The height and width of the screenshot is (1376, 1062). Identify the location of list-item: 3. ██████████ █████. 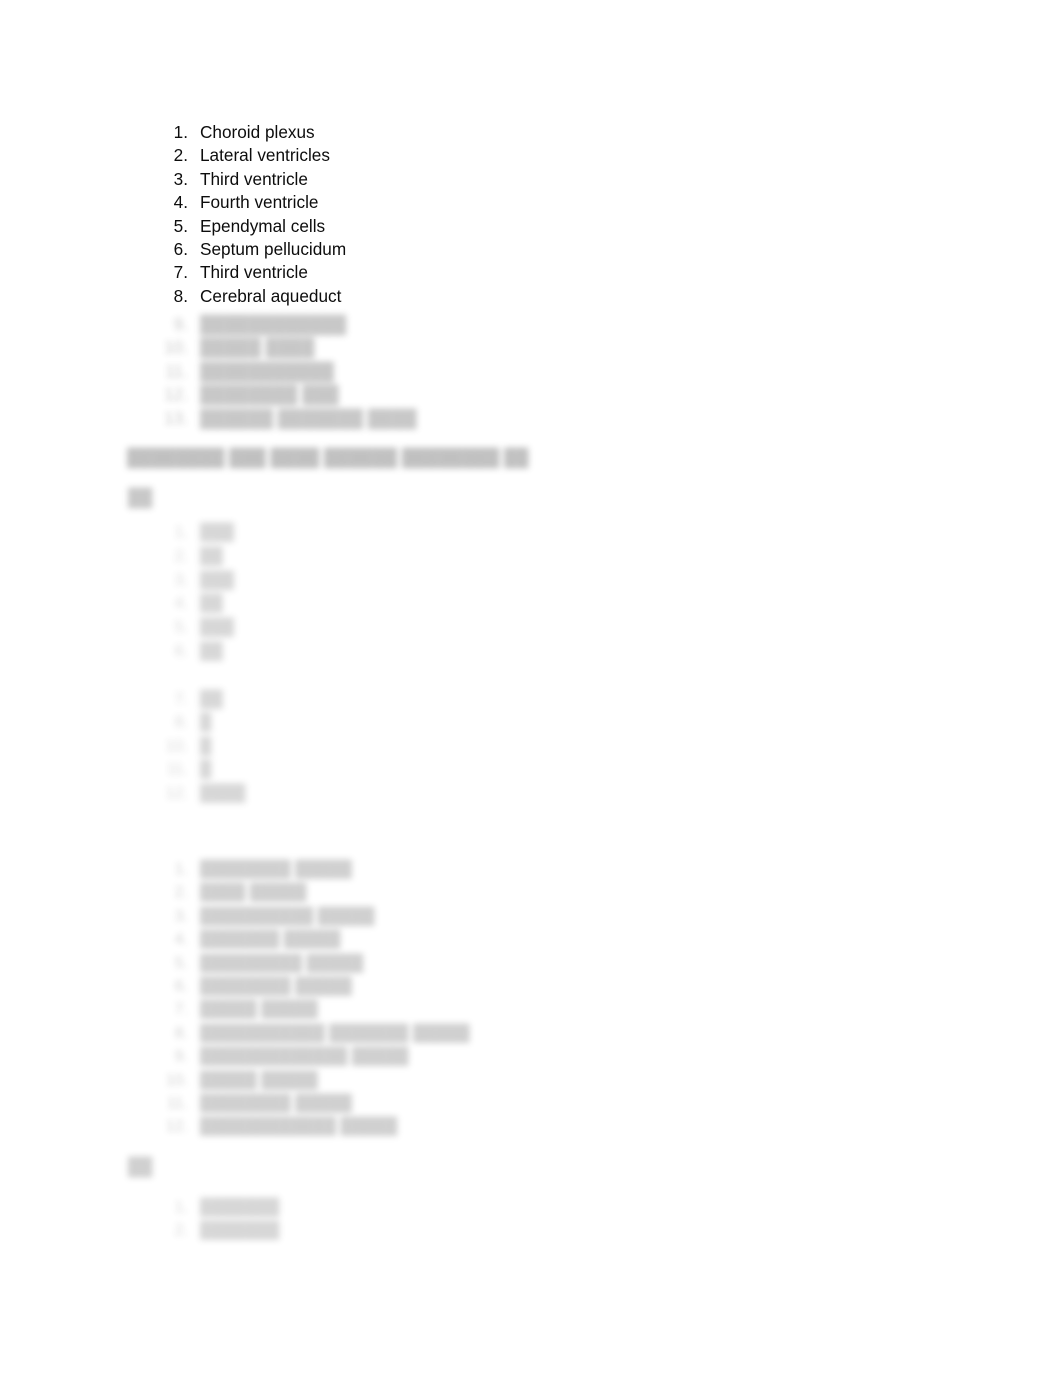
(312, 916).